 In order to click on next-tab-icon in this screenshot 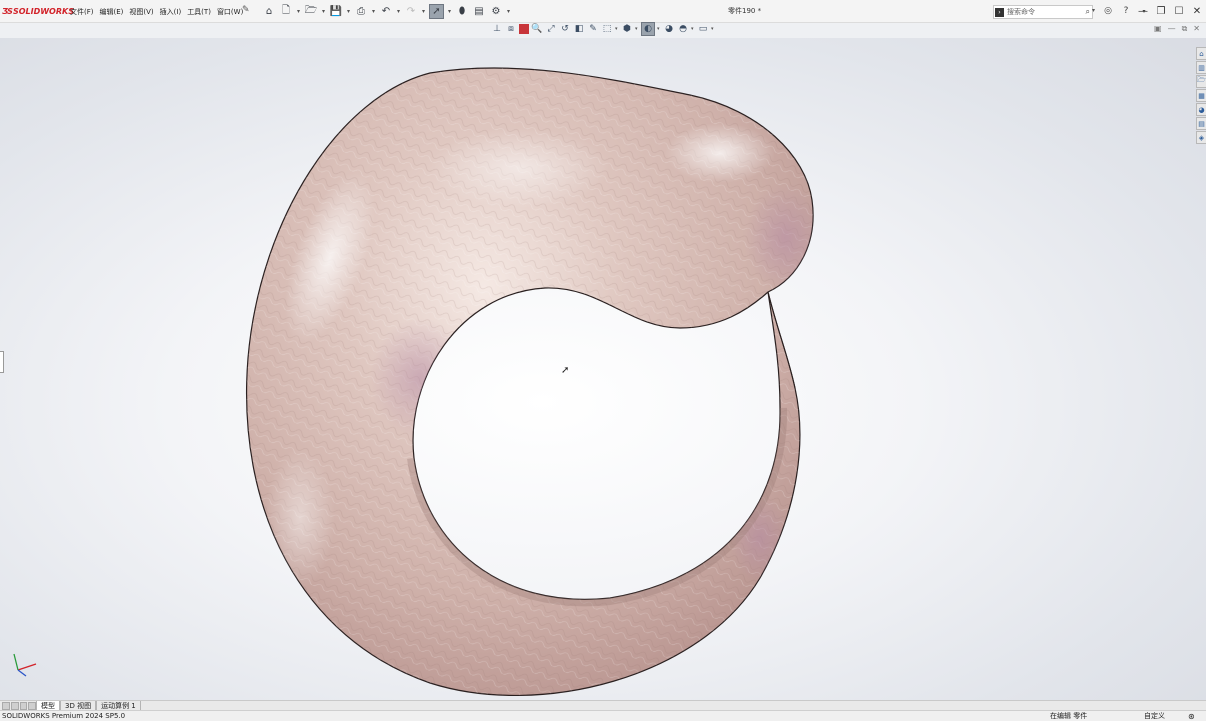, I will do `click(23, 706)`.